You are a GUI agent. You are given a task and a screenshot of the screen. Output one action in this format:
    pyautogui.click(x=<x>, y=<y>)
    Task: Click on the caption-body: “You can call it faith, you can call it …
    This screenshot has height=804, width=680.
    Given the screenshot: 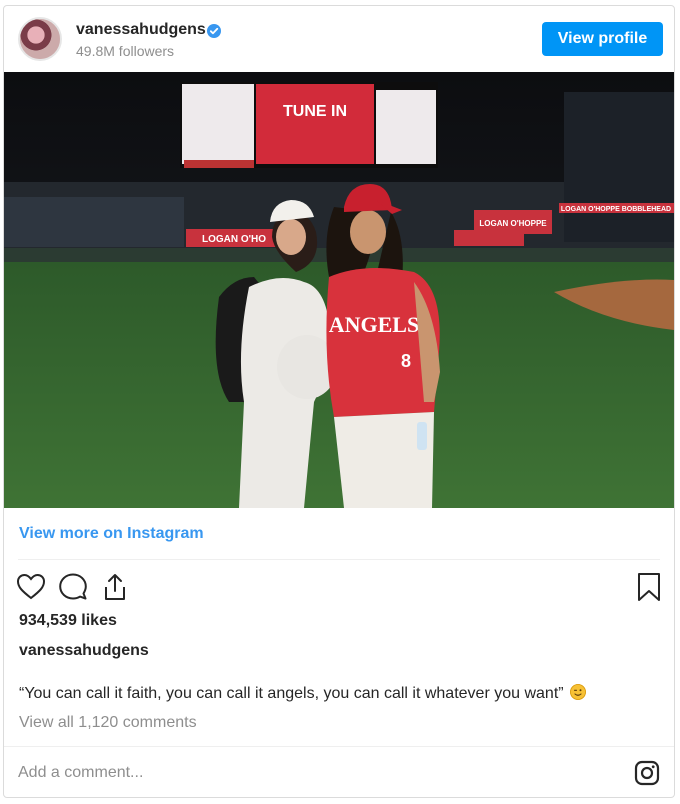 What is the action you would take?
    pyautogui.click(x=291, y=693)
    